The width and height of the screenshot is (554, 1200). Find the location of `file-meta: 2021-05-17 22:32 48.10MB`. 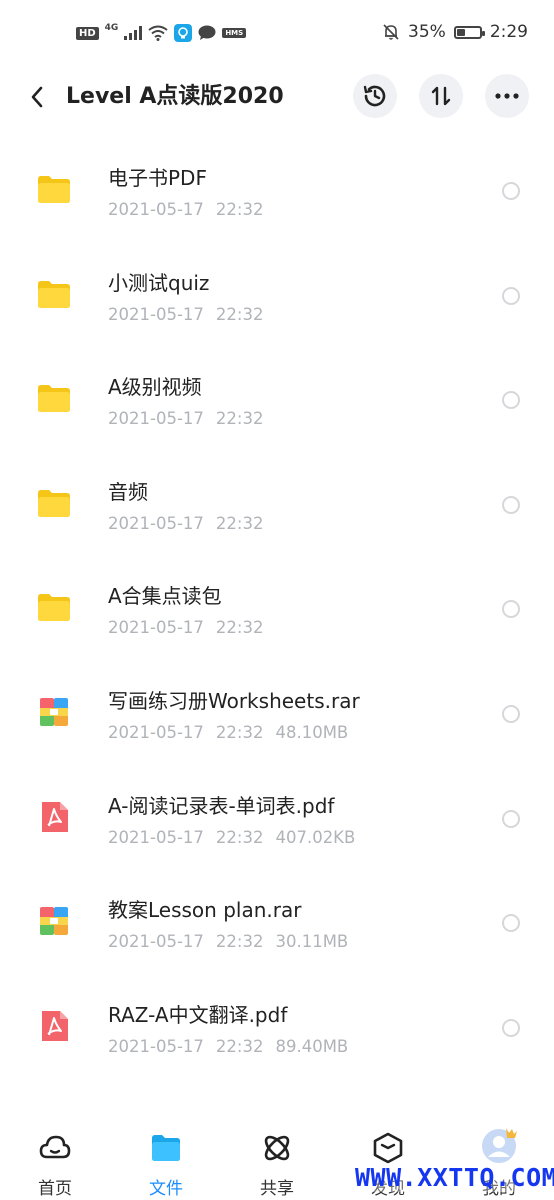

file-meta: 2021-05-17 22:32 48.10MB is located at coordinates (234, 732).